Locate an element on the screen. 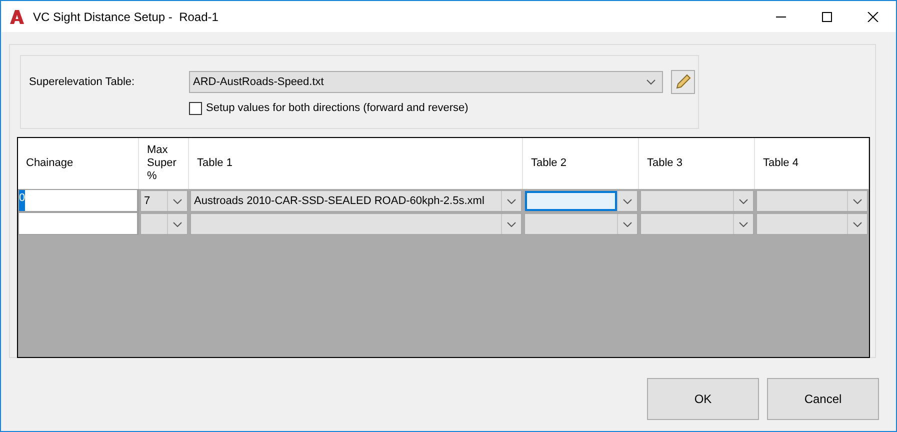 This screenshot has height=432, width=897. dropdown-cell: 7 is located at coordinates (164, 201).